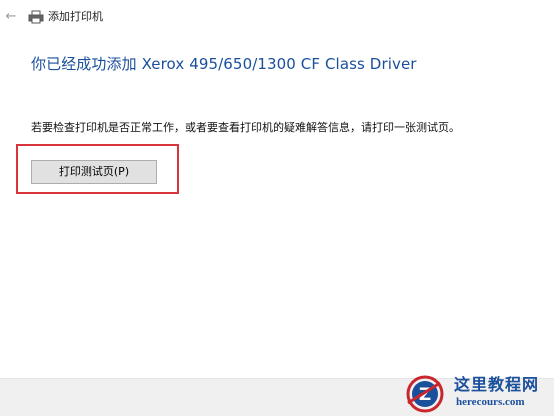  I want to click on printer-icon, so click(36, 17).